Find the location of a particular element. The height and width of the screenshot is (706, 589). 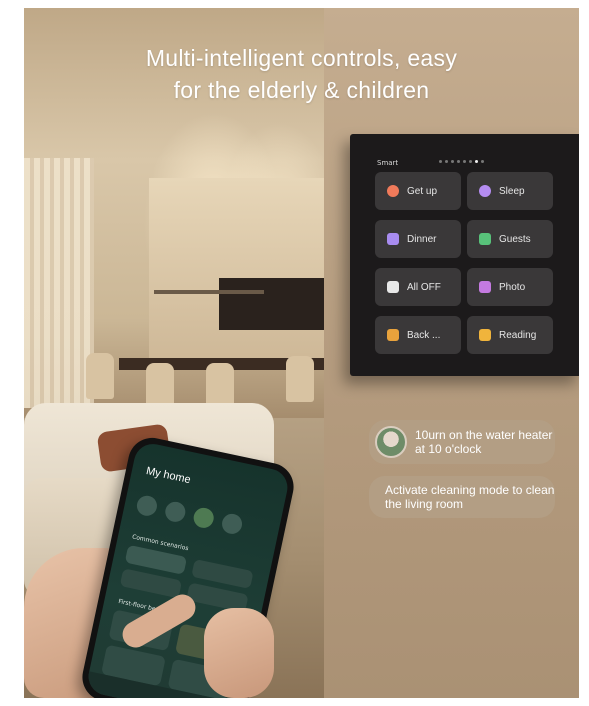

tile-label: Sleep is located at coordinates (512, 191).